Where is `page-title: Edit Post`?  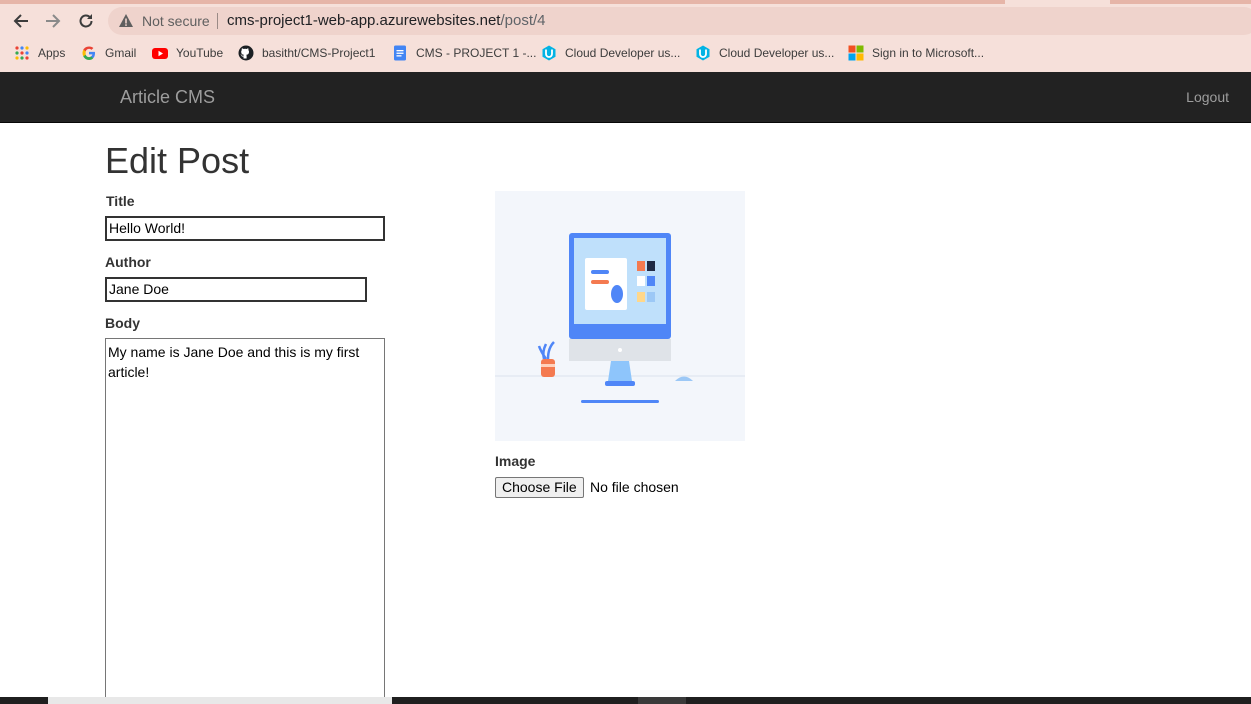
page-title: Edit Post is located at coordinates (177, 160).